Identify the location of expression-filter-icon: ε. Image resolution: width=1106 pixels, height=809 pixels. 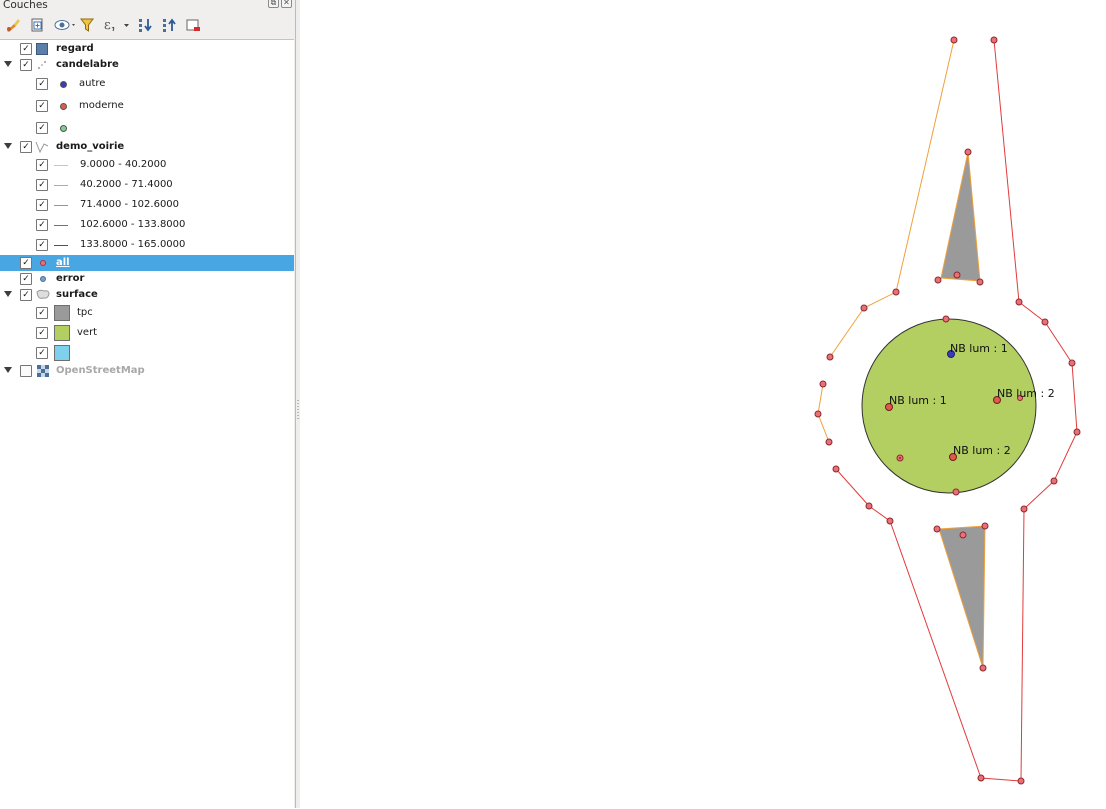
(117, 25).